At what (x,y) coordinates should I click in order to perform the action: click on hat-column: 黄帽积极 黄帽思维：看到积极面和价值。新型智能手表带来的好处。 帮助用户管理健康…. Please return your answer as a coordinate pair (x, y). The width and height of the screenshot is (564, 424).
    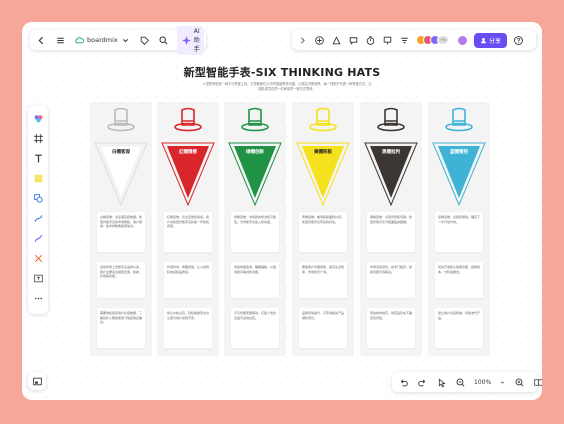
    Looking at the image, I should click on (323, 229).